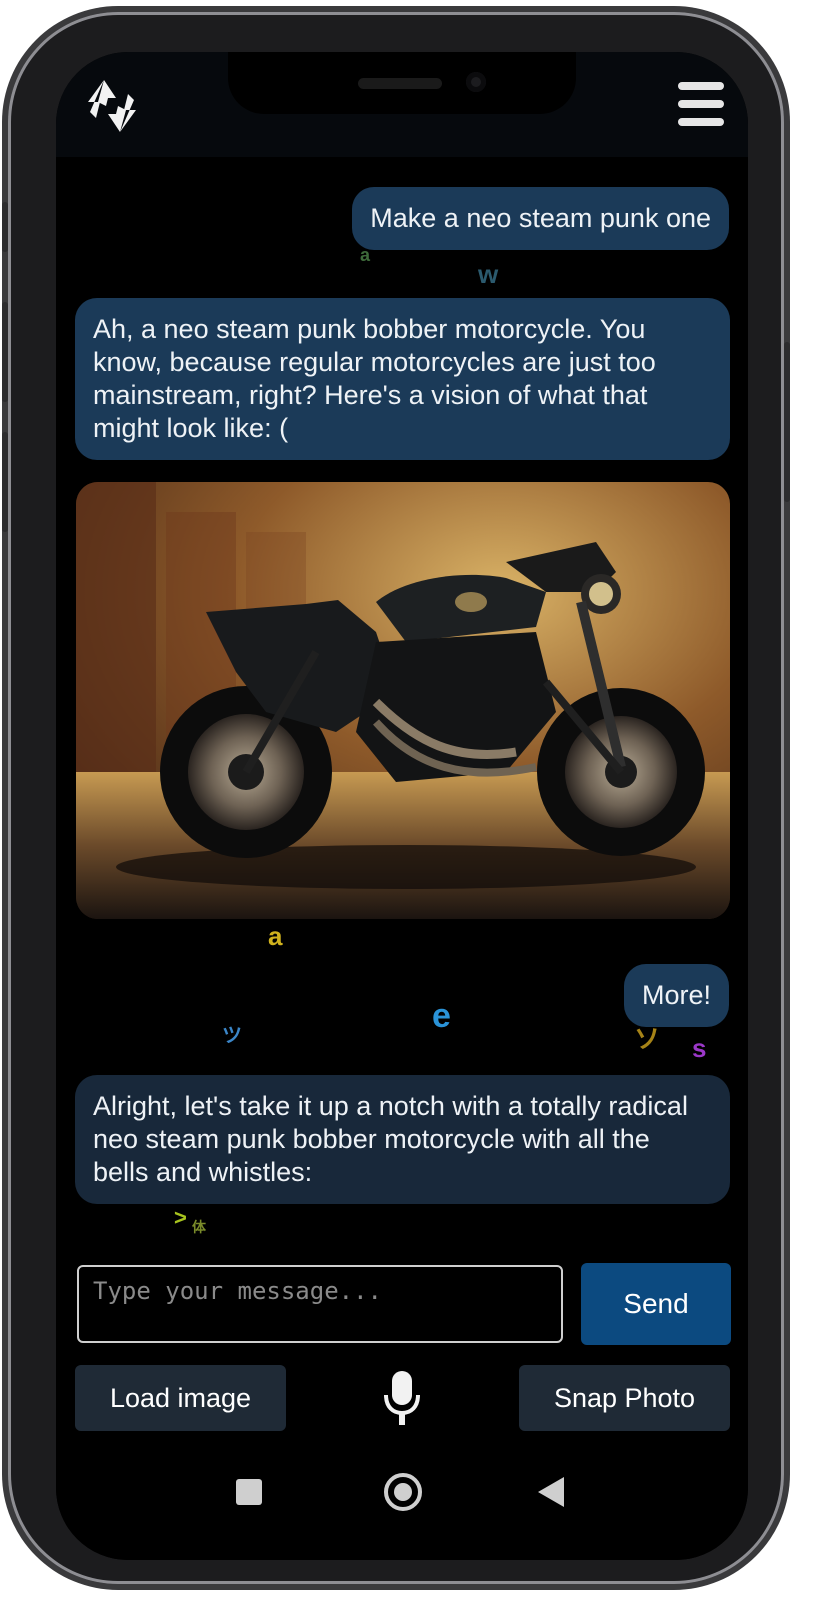 The width and height of the screenshot is (813, 1600). What do you see at coordinates (647, 1039) in the screenshot?
I see `floating-char: ソ` at bounding box center [647, 1039].